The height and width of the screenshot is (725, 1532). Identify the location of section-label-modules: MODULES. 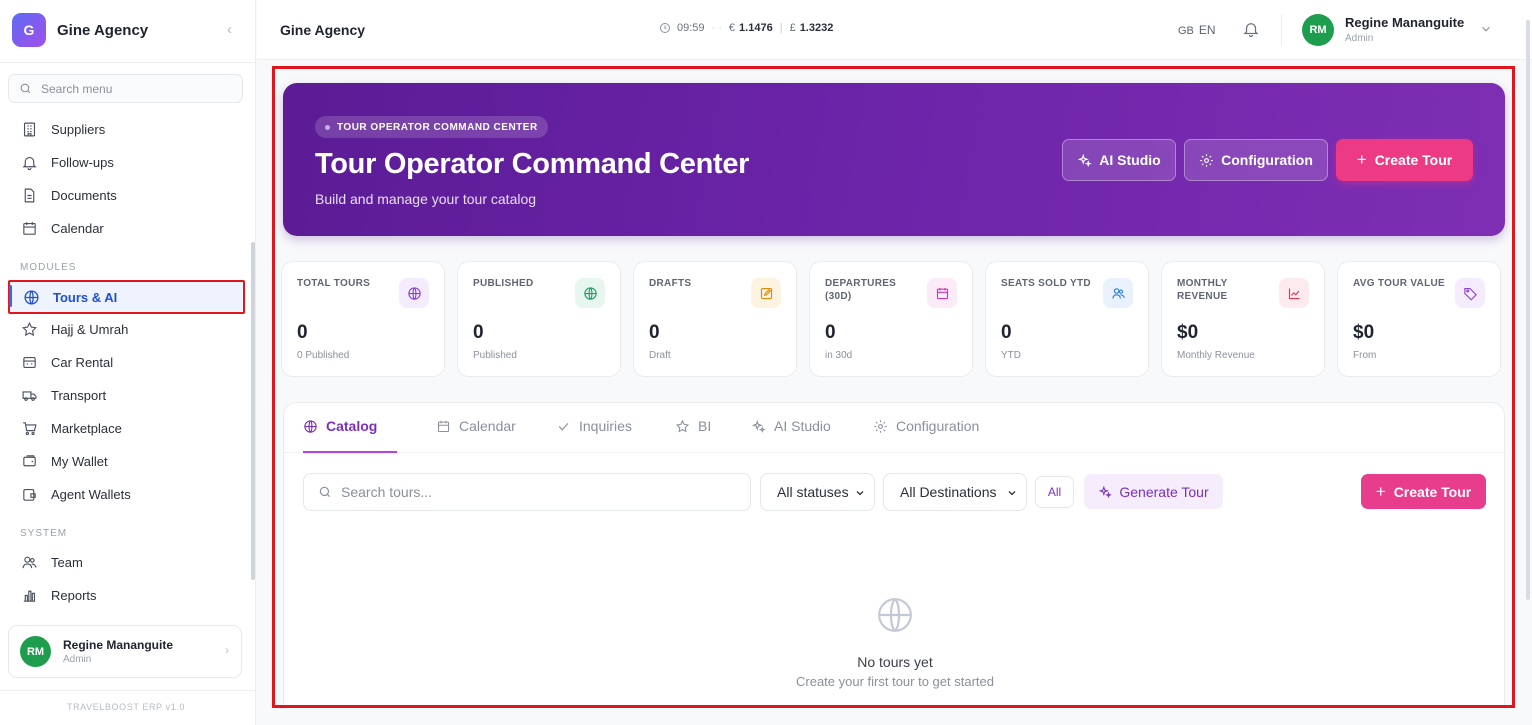
(48, 267).